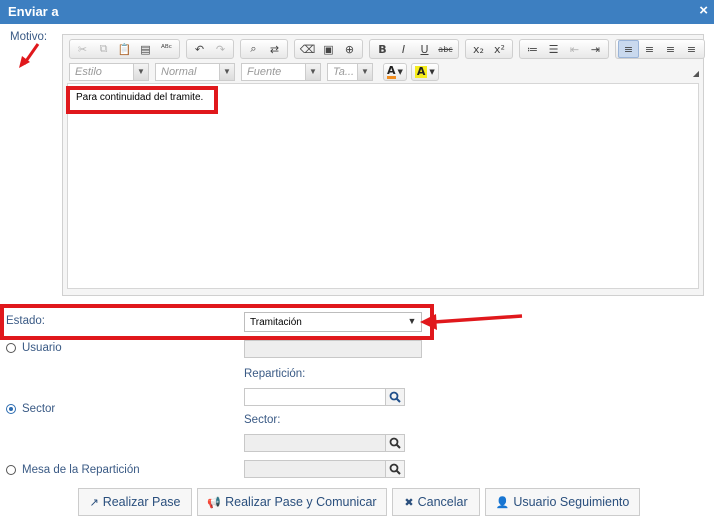 This screenshot has height=516, width=714. I want to click on user-icon: 👤, so click(502, 502).